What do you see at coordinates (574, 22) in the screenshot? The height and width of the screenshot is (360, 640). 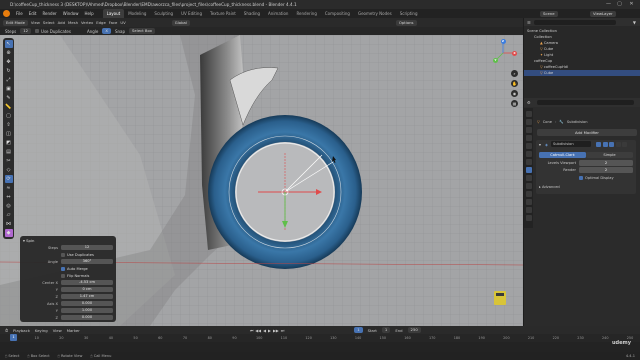 I see `outliner-search-input` at bounding box center [574, 22].